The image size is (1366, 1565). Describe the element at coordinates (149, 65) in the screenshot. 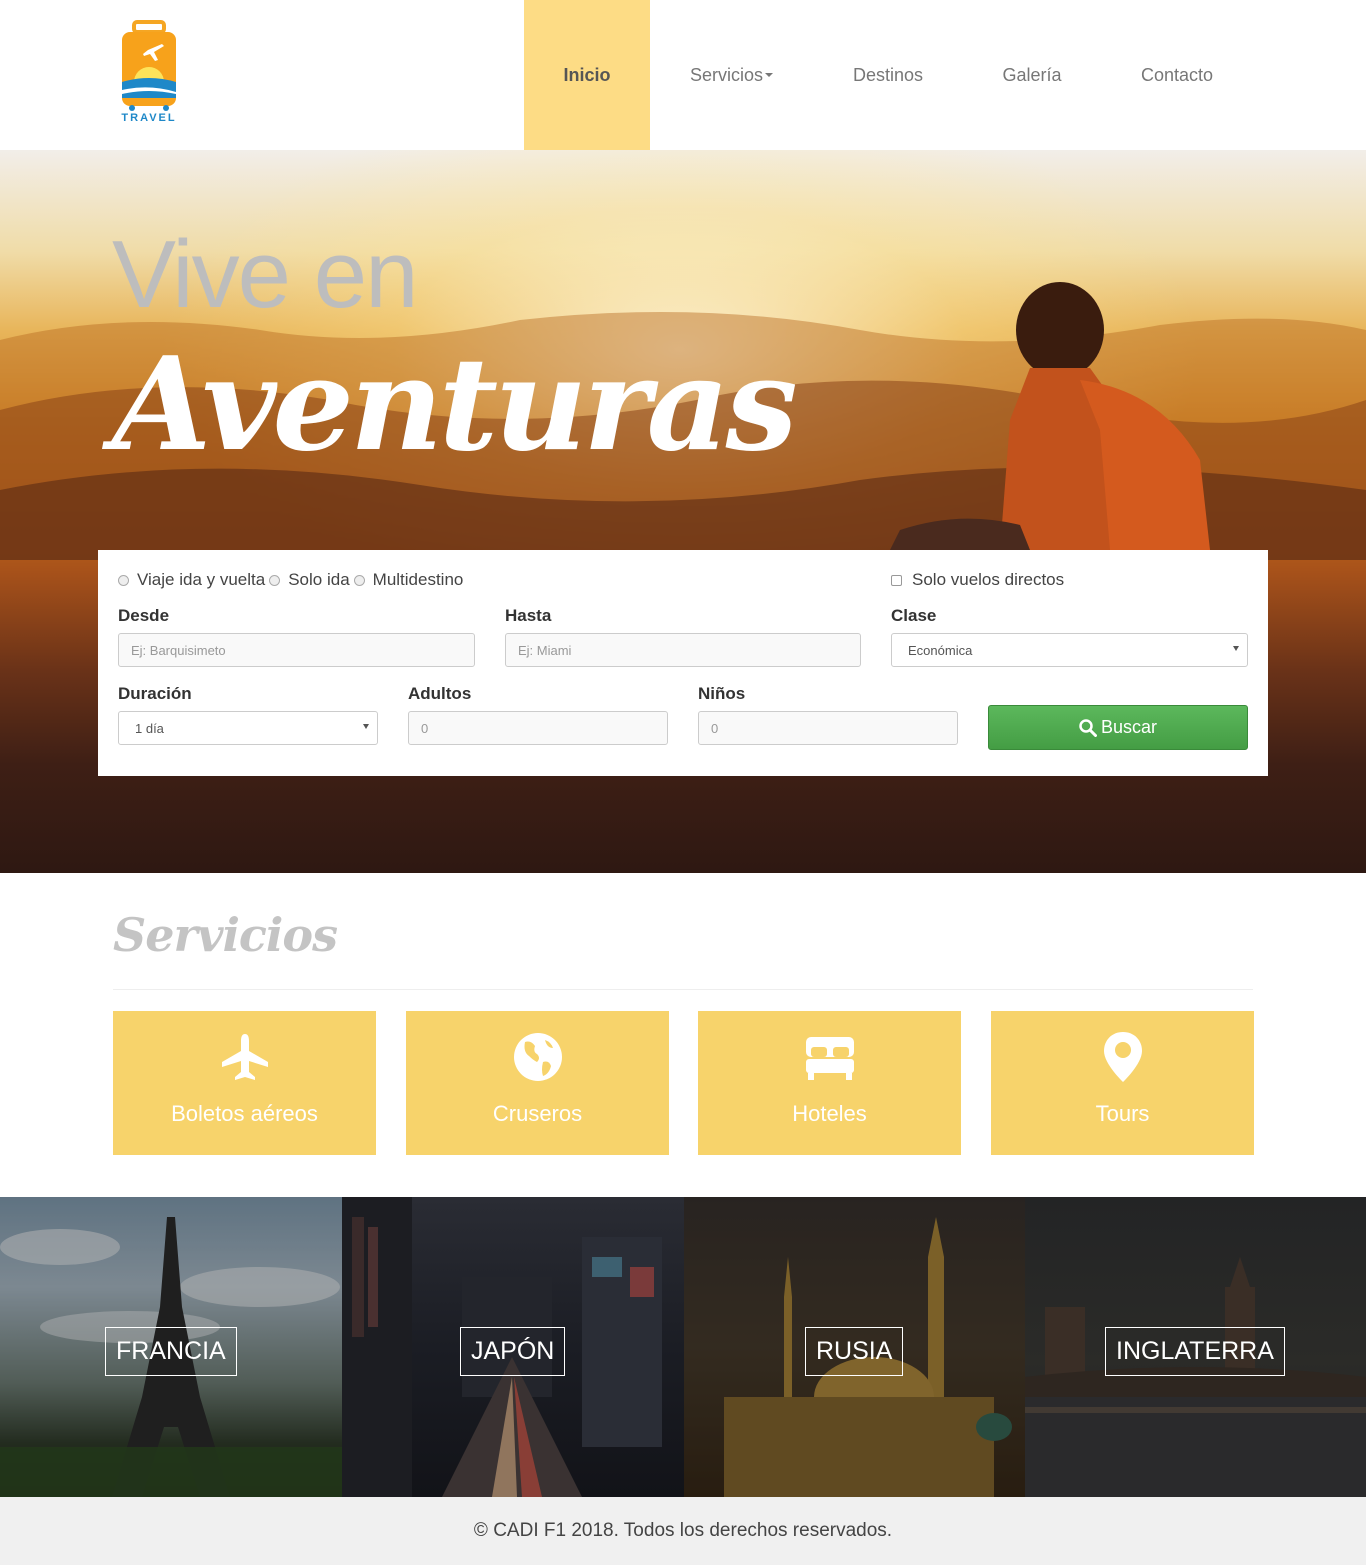

I see `suitcase-logo-icon` at that location.